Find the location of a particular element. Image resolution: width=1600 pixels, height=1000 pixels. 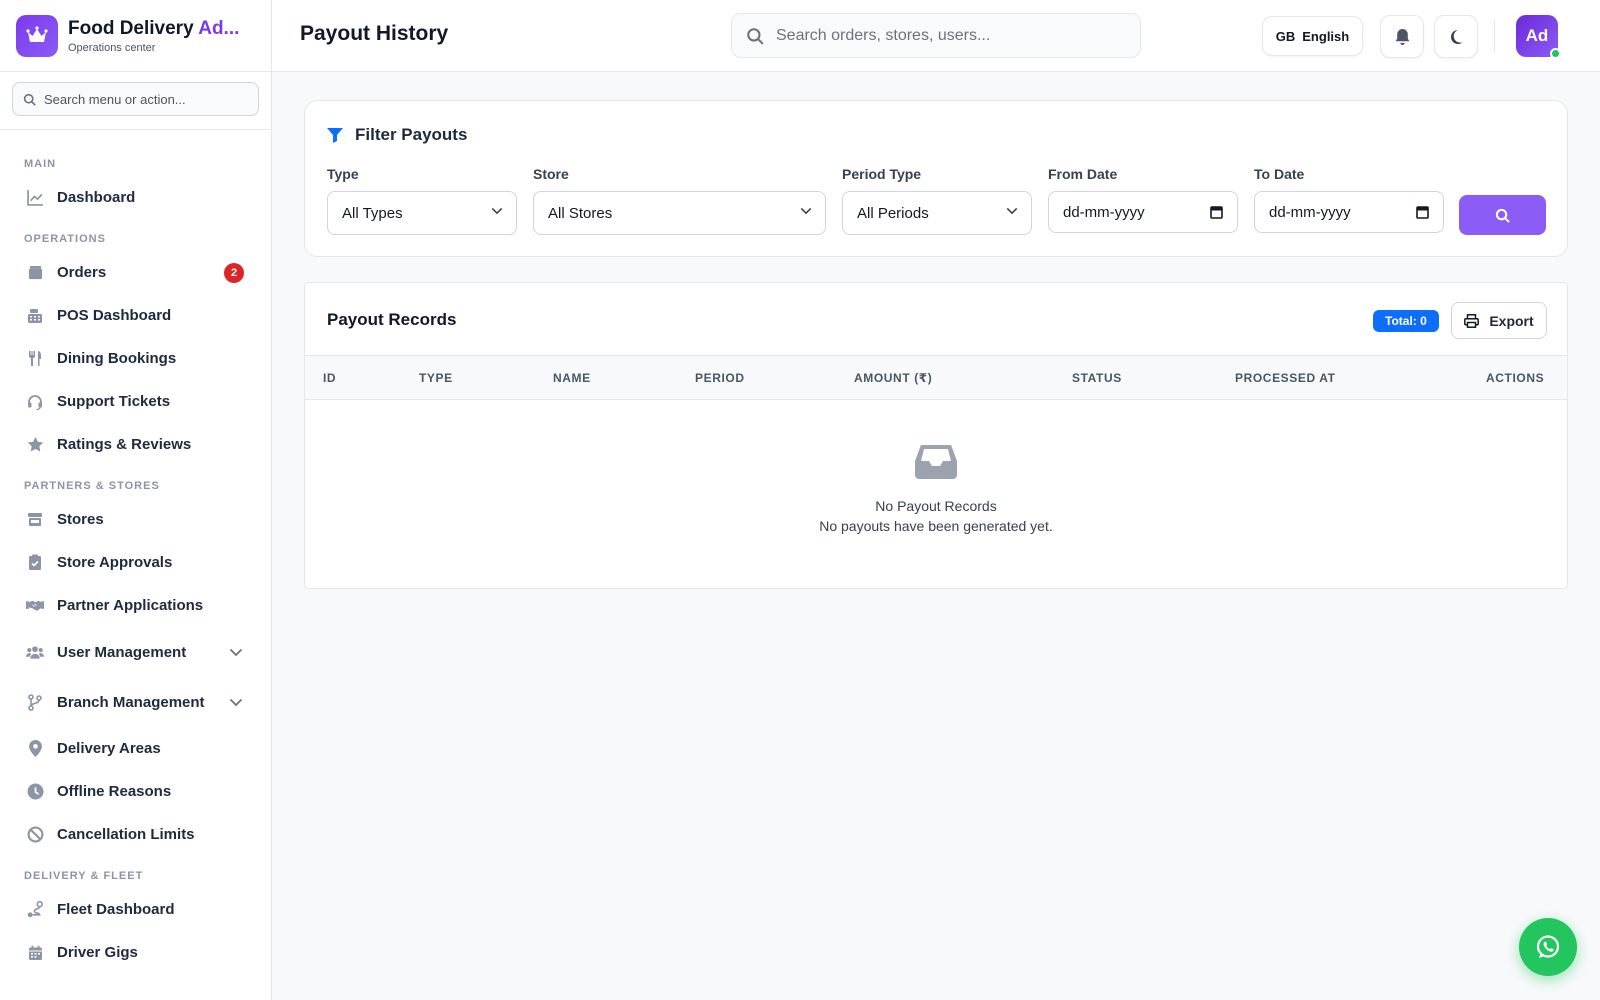

type-select-value: All Types is located at coordinates (372, 213).